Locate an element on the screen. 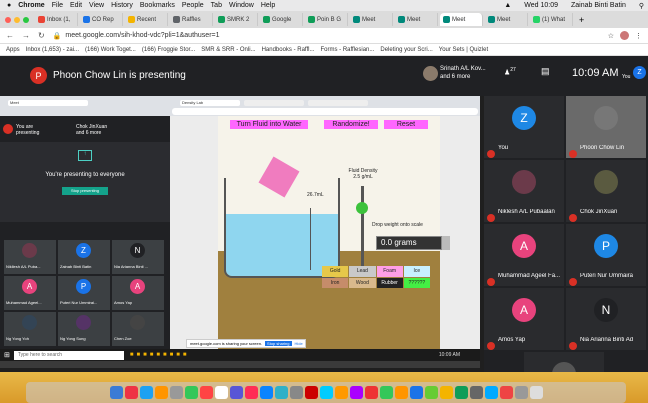 The image size is (648, 403). menu-help: Help is located at coordinates (268, 5).